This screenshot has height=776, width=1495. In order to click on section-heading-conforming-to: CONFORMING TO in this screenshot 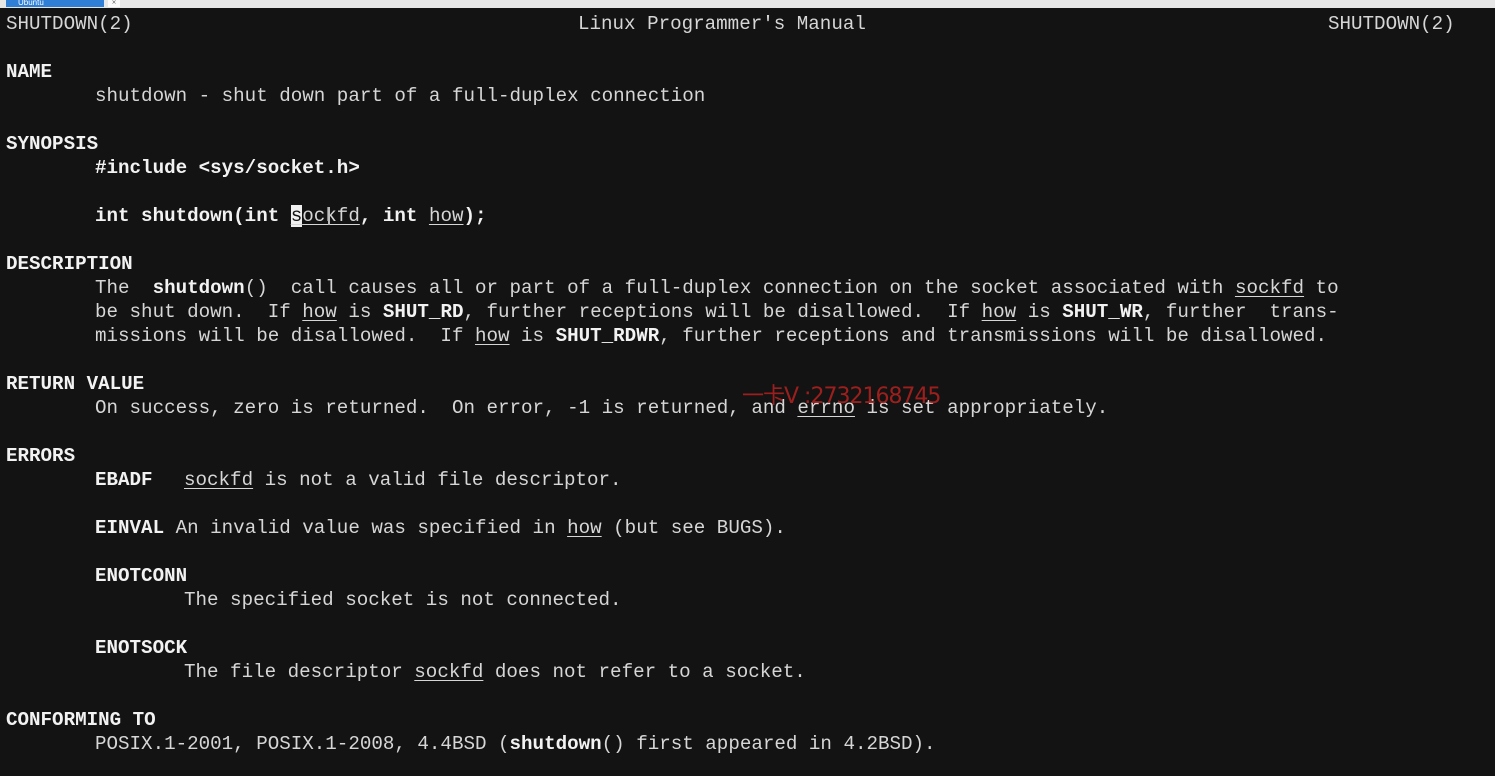, I will do `click(81, 720)`.